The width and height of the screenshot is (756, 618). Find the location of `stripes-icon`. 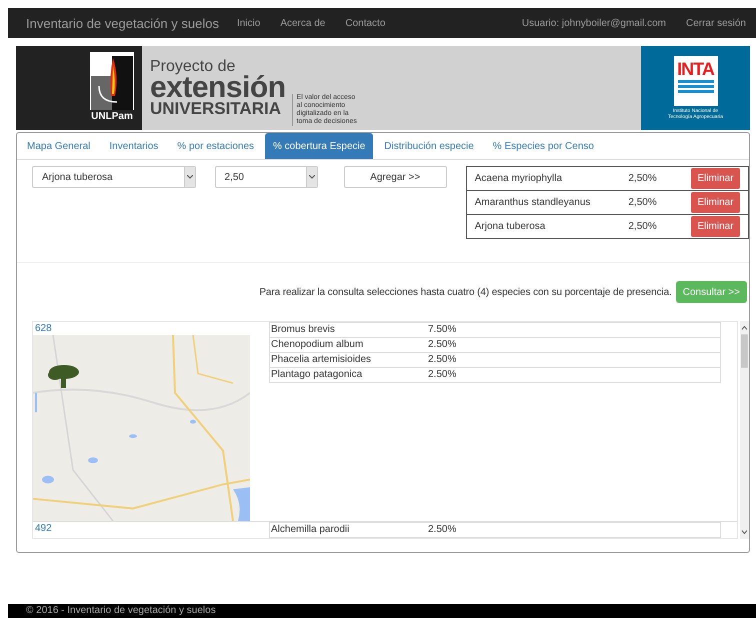

stripes-icon is located at coordinates (696, 86).